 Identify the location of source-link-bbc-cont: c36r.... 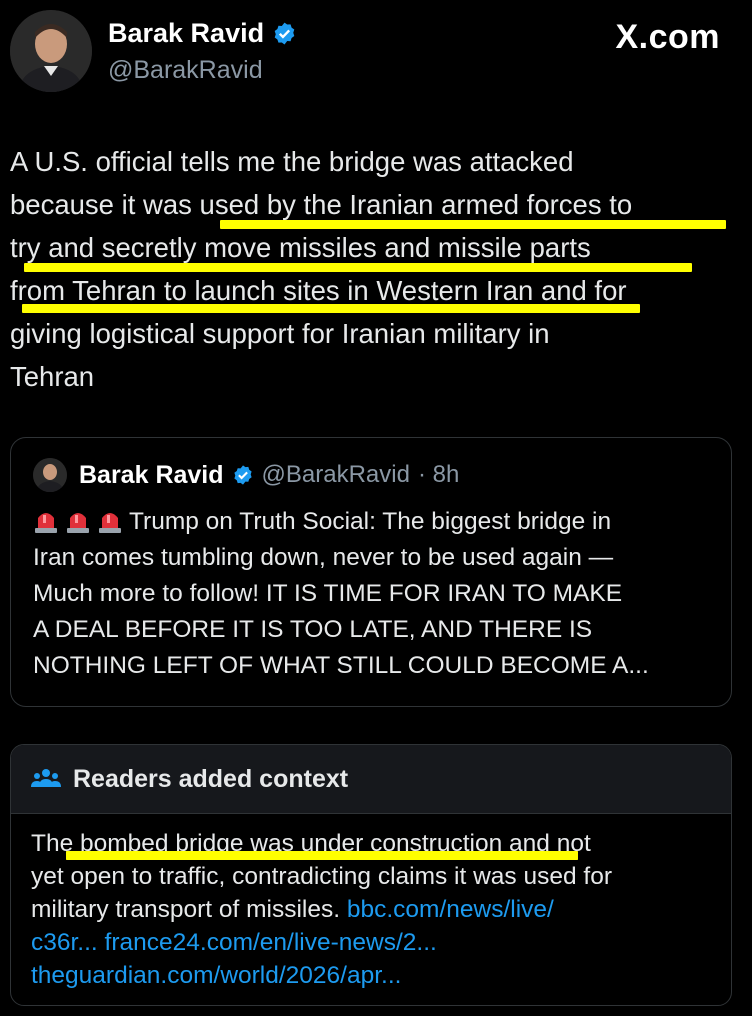
(64, 942).